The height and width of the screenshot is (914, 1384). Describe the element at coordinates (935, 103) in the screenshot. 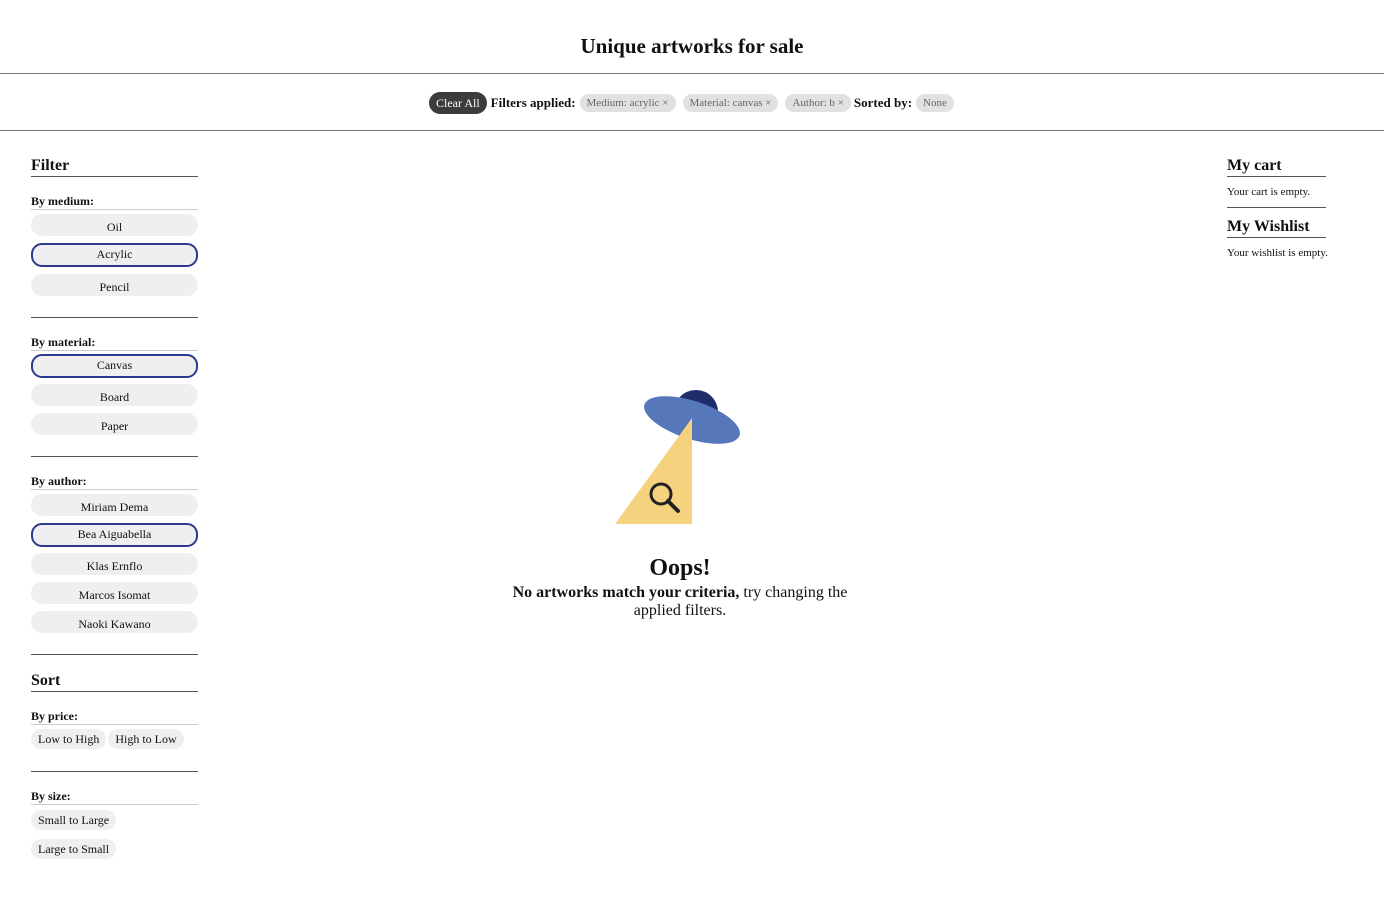

I see `sorted-by-chip: None` at that location.